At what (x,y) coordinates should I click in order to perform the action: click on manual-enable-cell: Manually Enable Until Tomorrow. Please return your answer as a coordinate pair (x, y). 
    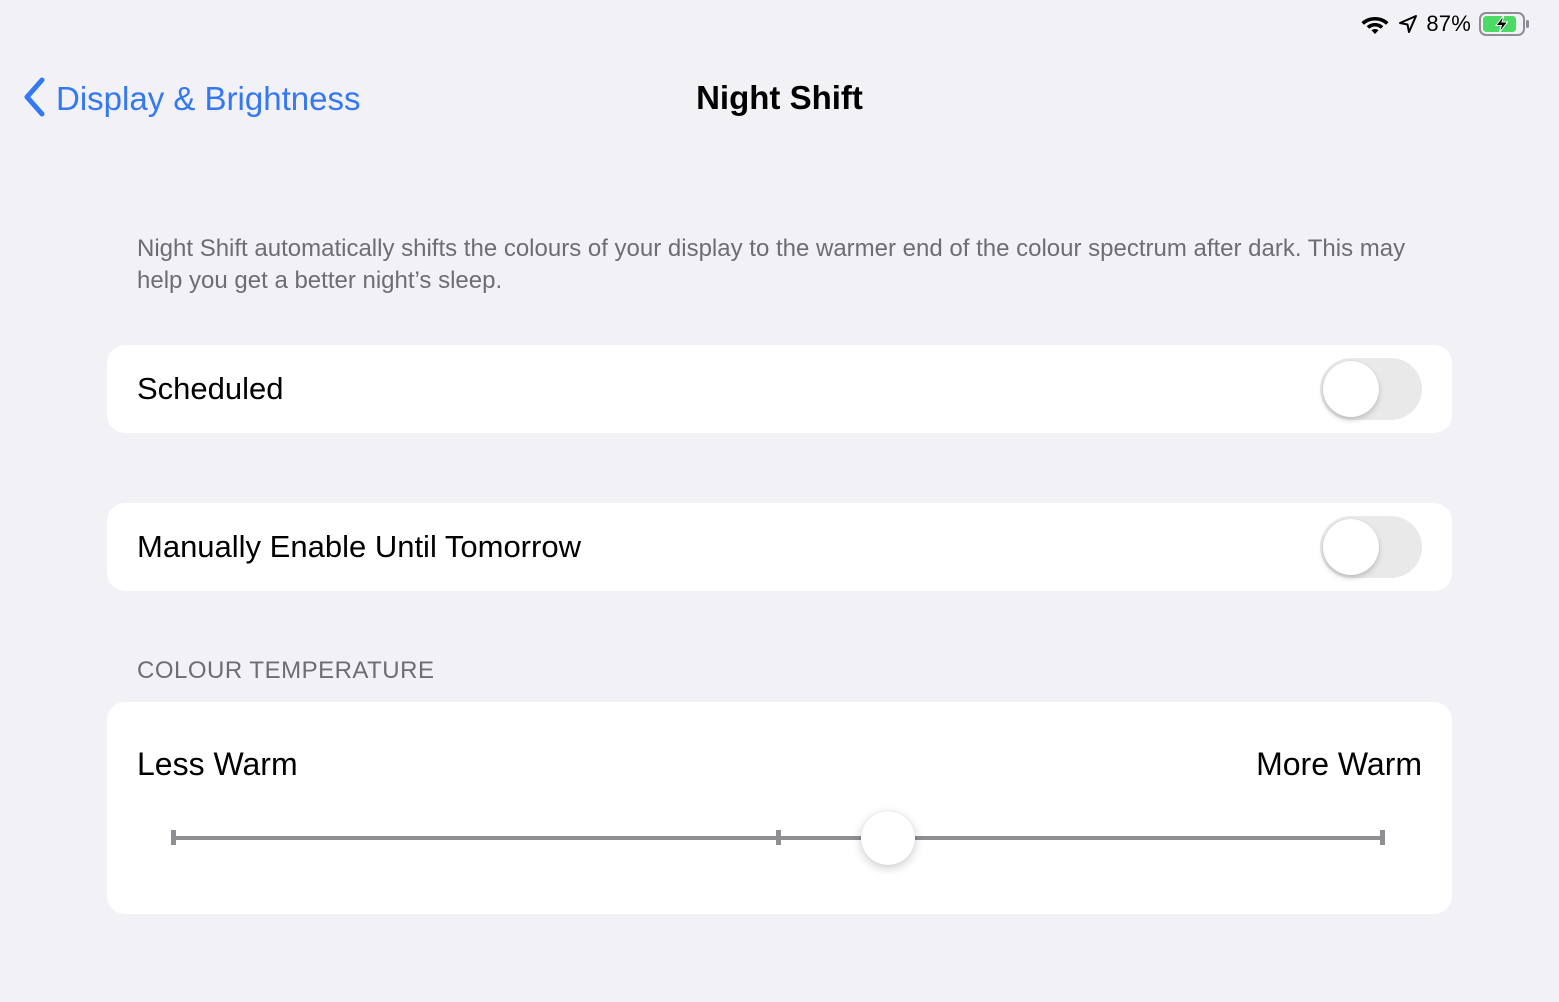
    Looking at the image, I should click on (779, 547).